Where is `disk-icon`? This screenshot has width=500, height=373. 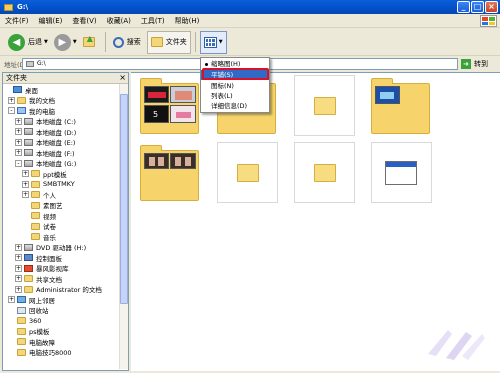 disk-icon is located at coordinates (28, 163).